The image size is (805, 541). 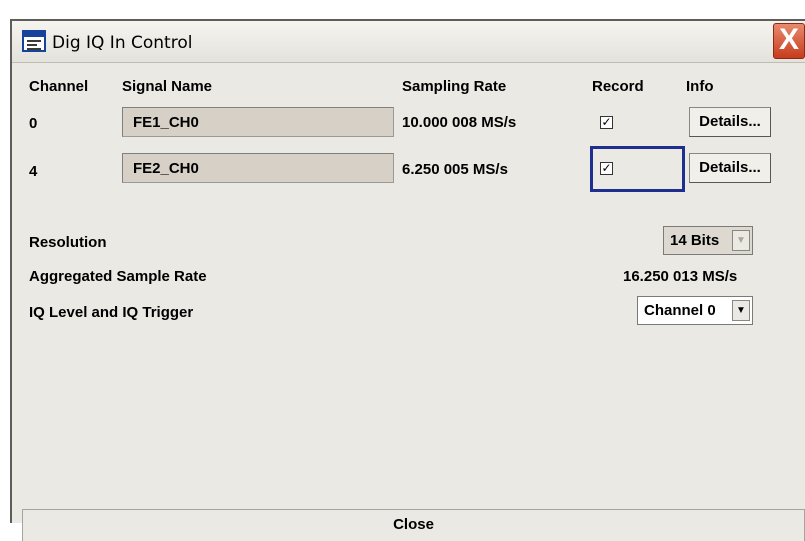 What do you see at coordinates (33, 171) in the screenshot?
I see `row-4-channel: 4` at bounding box center [33, 171].